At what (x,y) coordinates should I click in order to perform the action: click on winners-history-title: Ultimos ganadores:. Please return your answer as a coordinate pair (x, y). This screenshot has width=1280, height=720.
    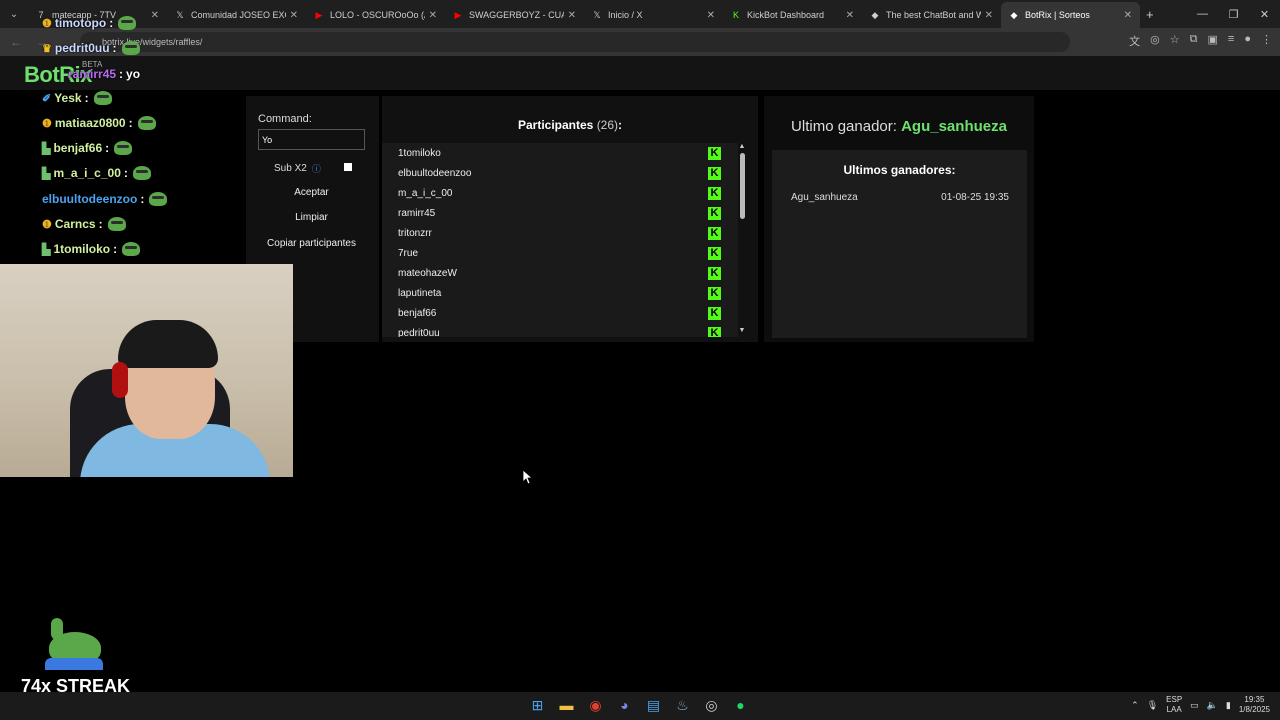
    Looking at the image, I should click on (899, 170).